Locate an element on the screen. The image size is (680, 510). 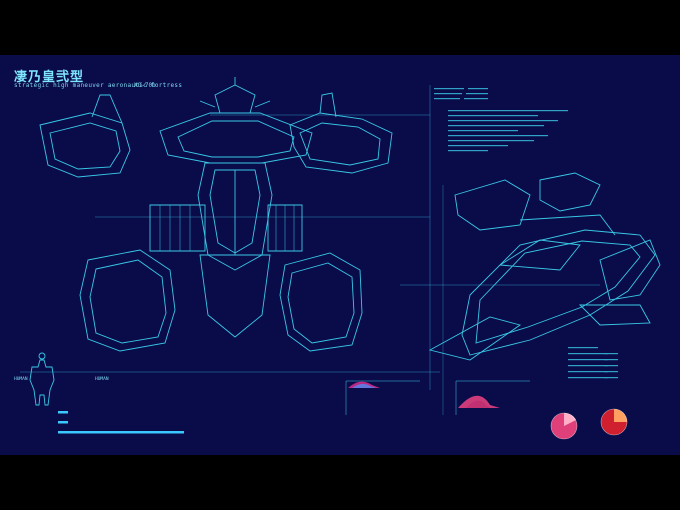
spectrum-chart-left is located at coordinates (364, 384).